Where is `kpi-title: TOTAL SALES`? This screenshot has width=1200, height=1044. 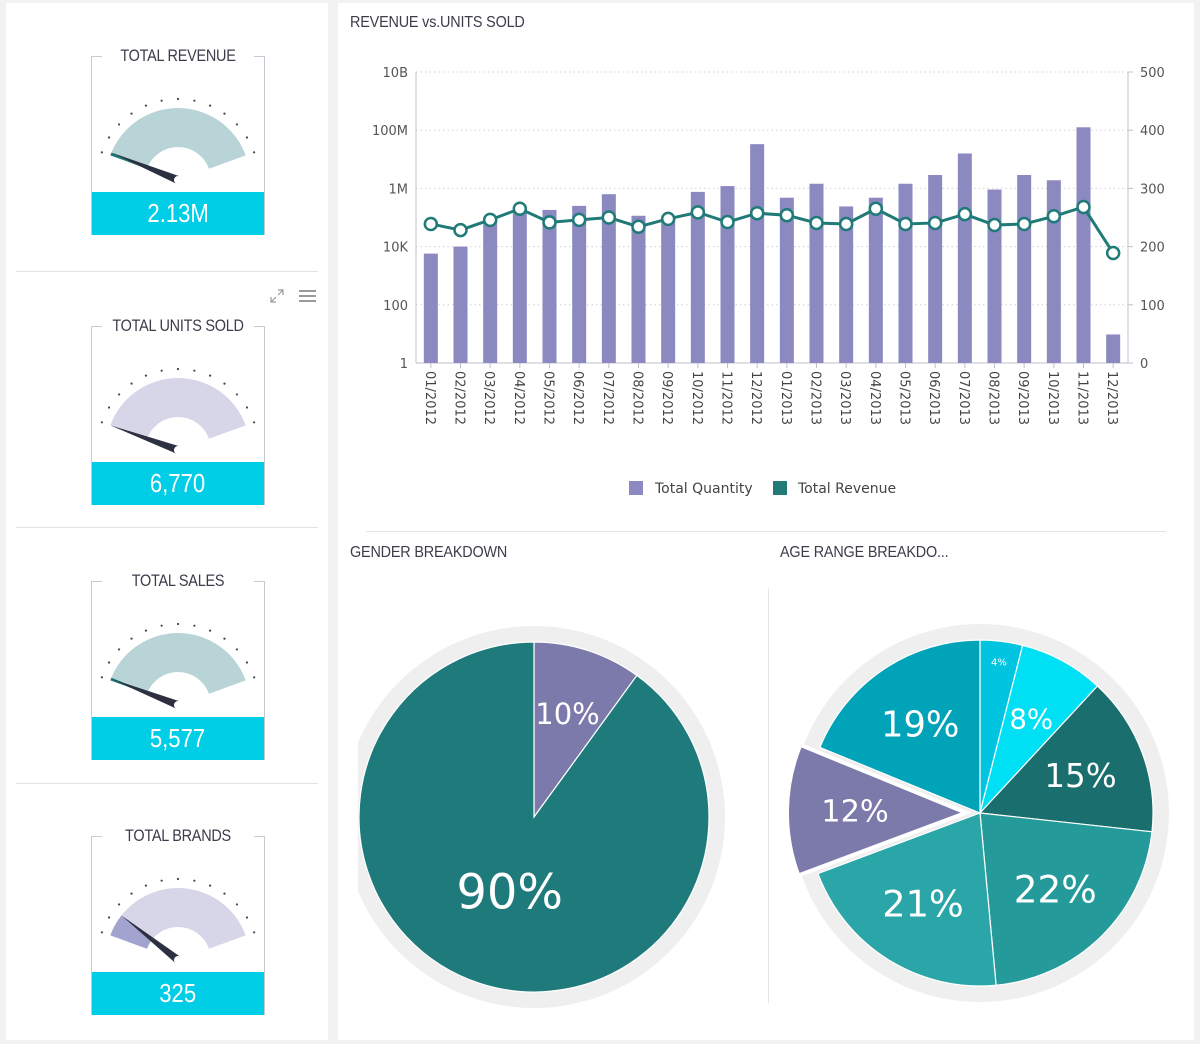
kpi-title: TOTAL SALES is located at coordinates (178, 580).